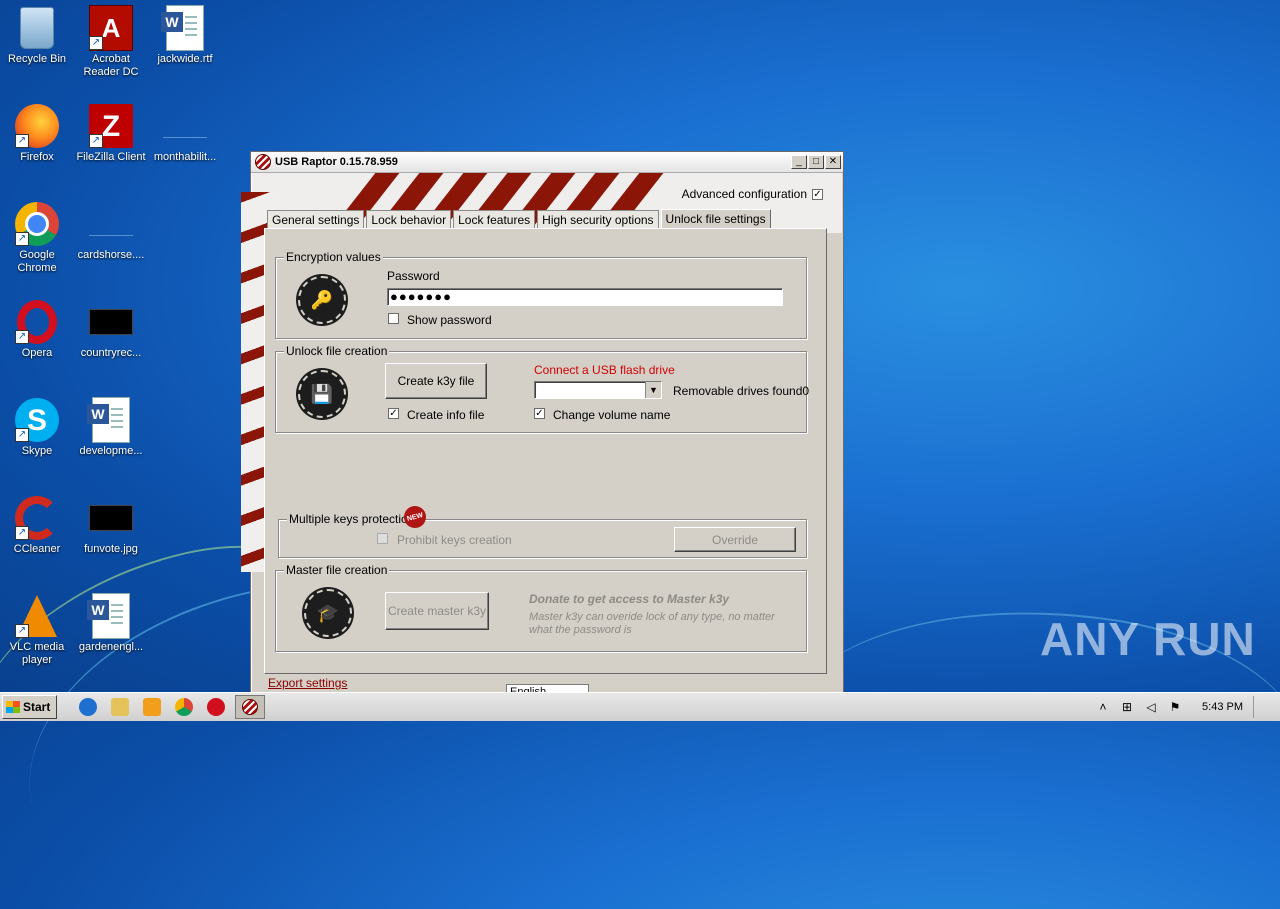 This screenshot has height=909, width=1280. I want to click on chevron-down-icon: ▼, so click(653, 390).